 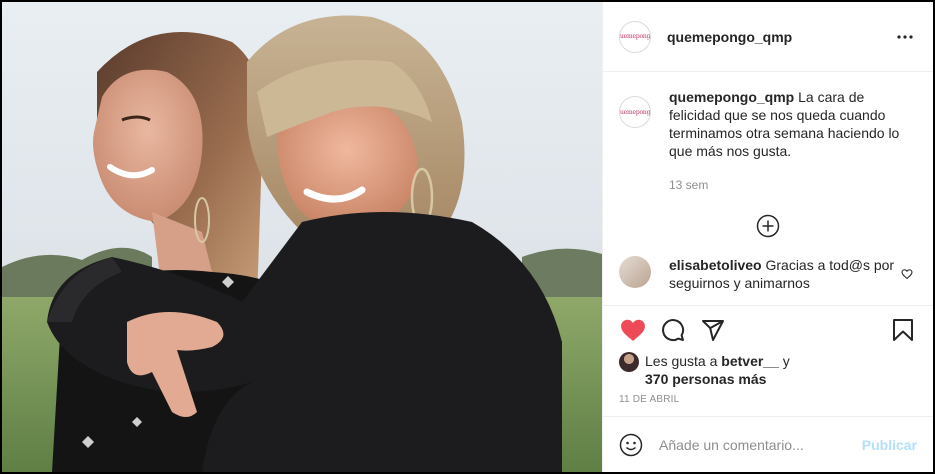 I want to click on load-more-comments, so click(x=768, y=226).